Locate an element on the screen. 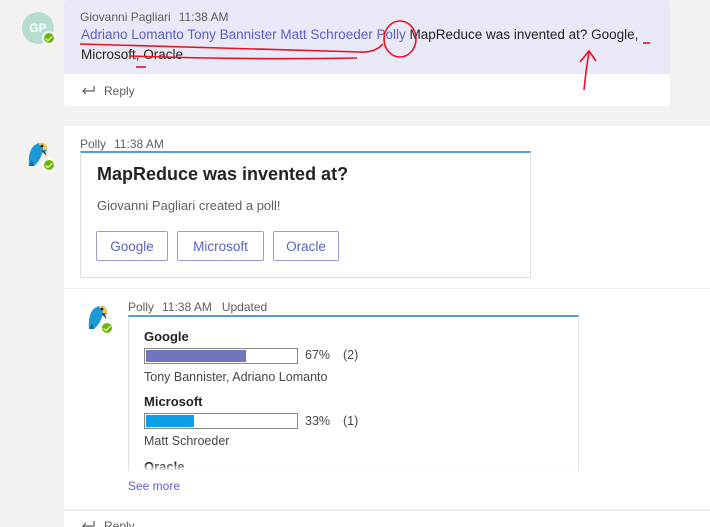  result-bar-fill-microsoft is located at coordinates (170, 421).